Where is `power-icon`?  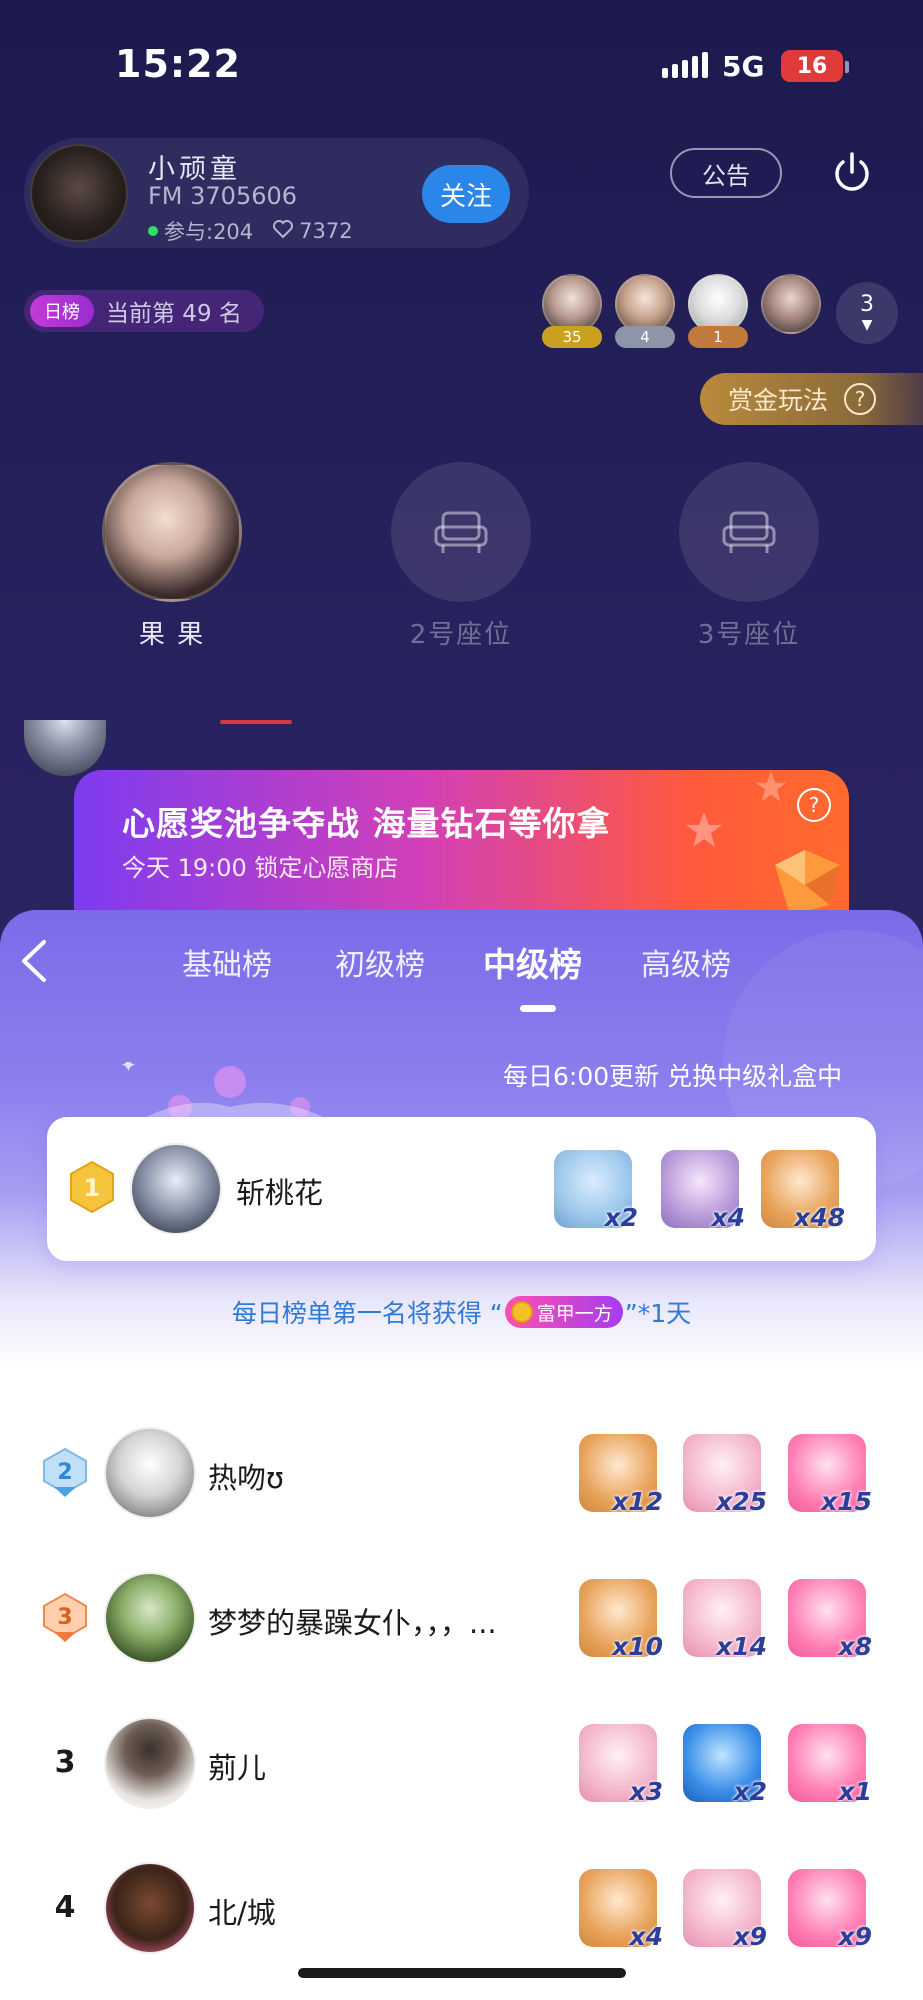 power-icon is located at coordinates (852, 173).